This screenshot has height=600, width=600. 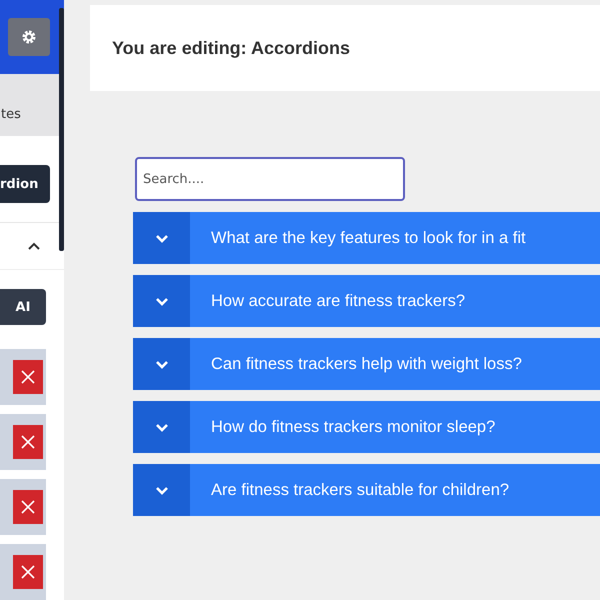 I want to click on accordion-question: Can fitness trackers help with weight loss?, so click(x=366, y=364).